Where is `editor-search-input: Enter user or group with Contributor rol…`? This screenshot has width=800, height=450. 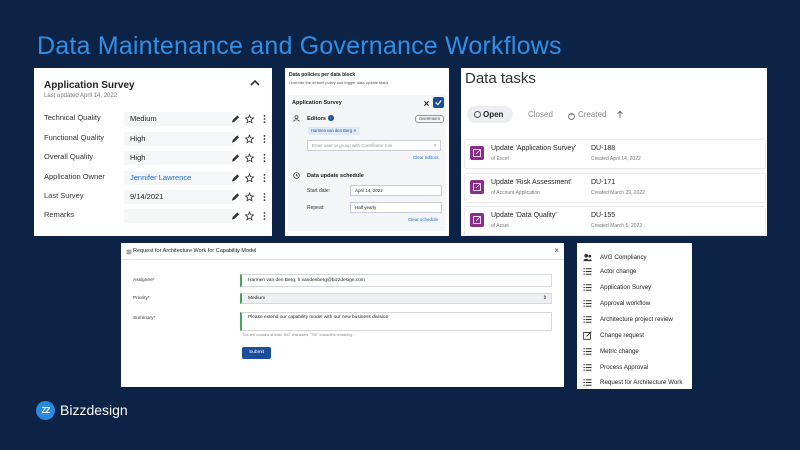
editor-search-input: Enter user or group with Contributor rol… is located at coordinates (374, 145).